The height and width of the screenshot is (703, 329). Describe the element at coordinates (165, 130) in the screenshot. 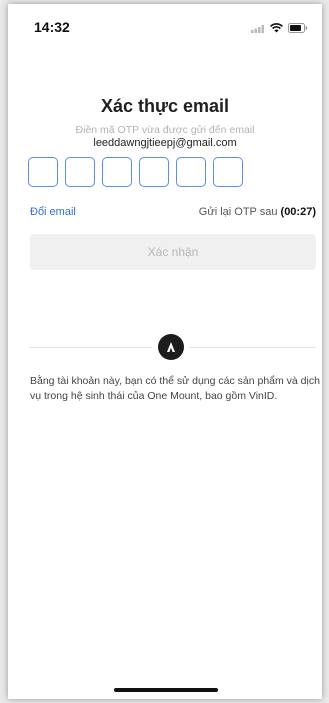

I see `otp-instruction: Điền mã OTP vừa được gửi đến email` at that location.